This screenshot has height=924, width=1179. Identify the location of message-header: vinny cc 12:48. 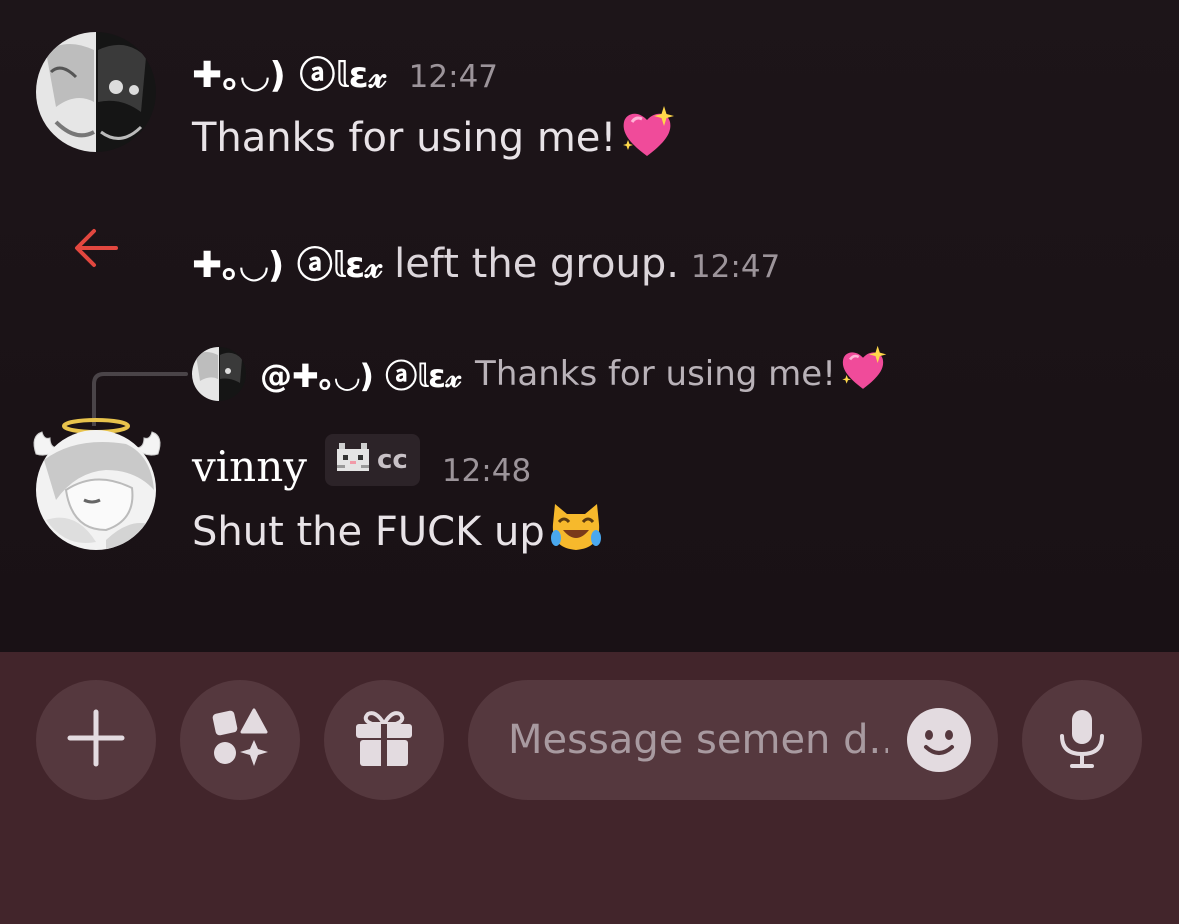
(362, 463).